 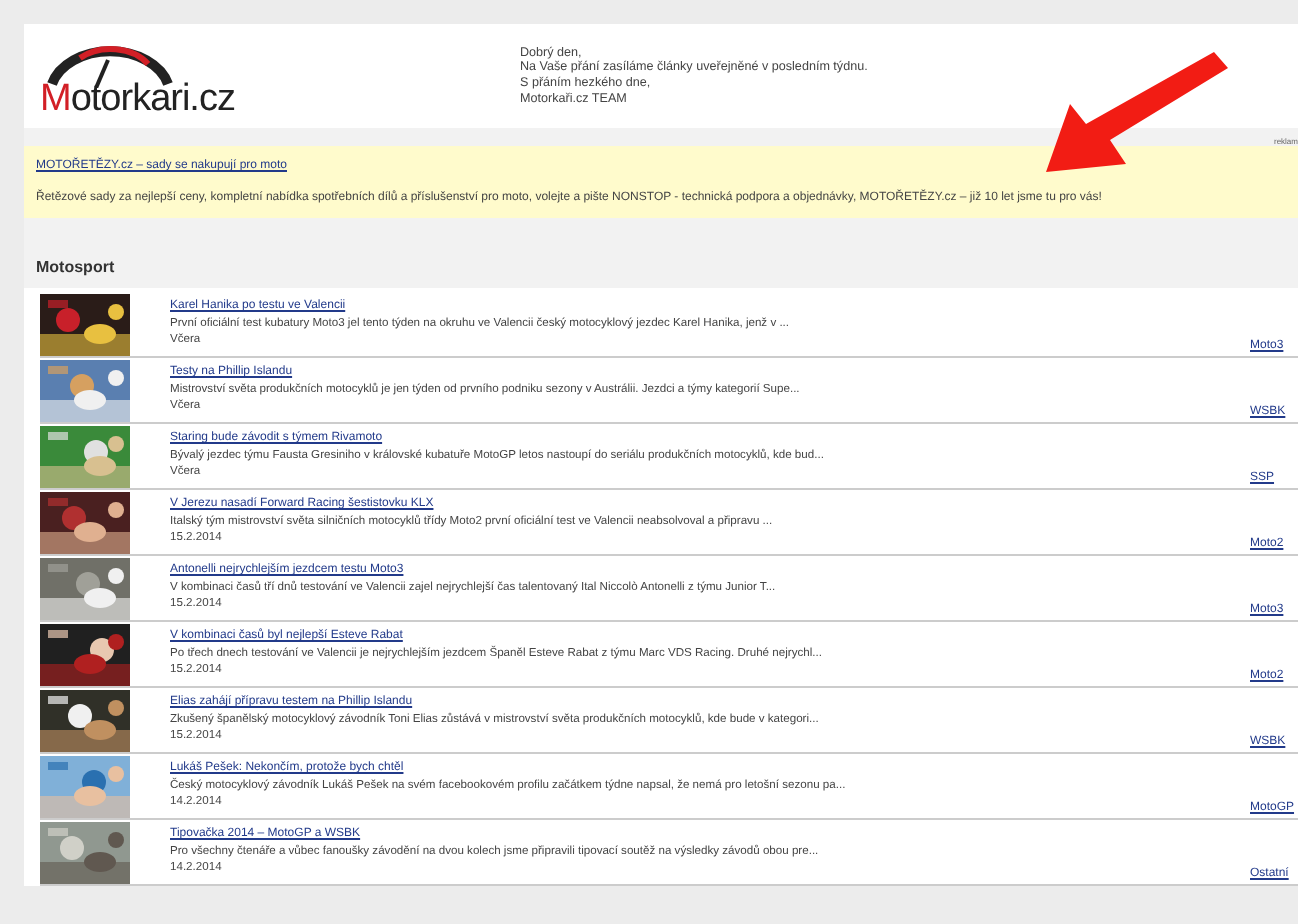 What do you see at coordinates (138, 98) in the screenshot?
I see `logo: Motorkari.cz` at bounding box center [138, 98].